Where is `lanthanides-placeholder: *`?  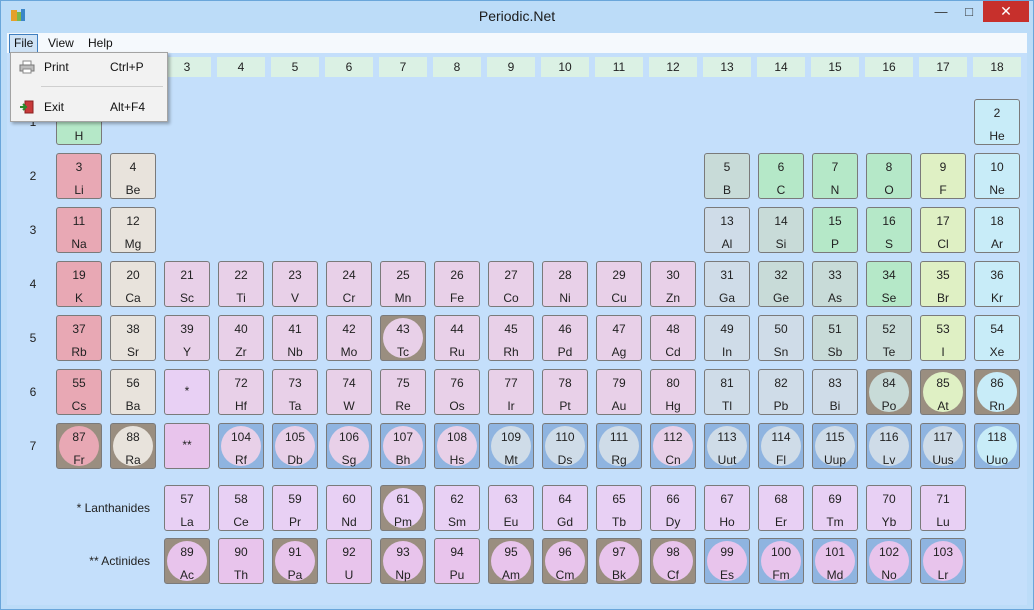
lanthanides-placeholder: * is located at coordinates (187, 392).